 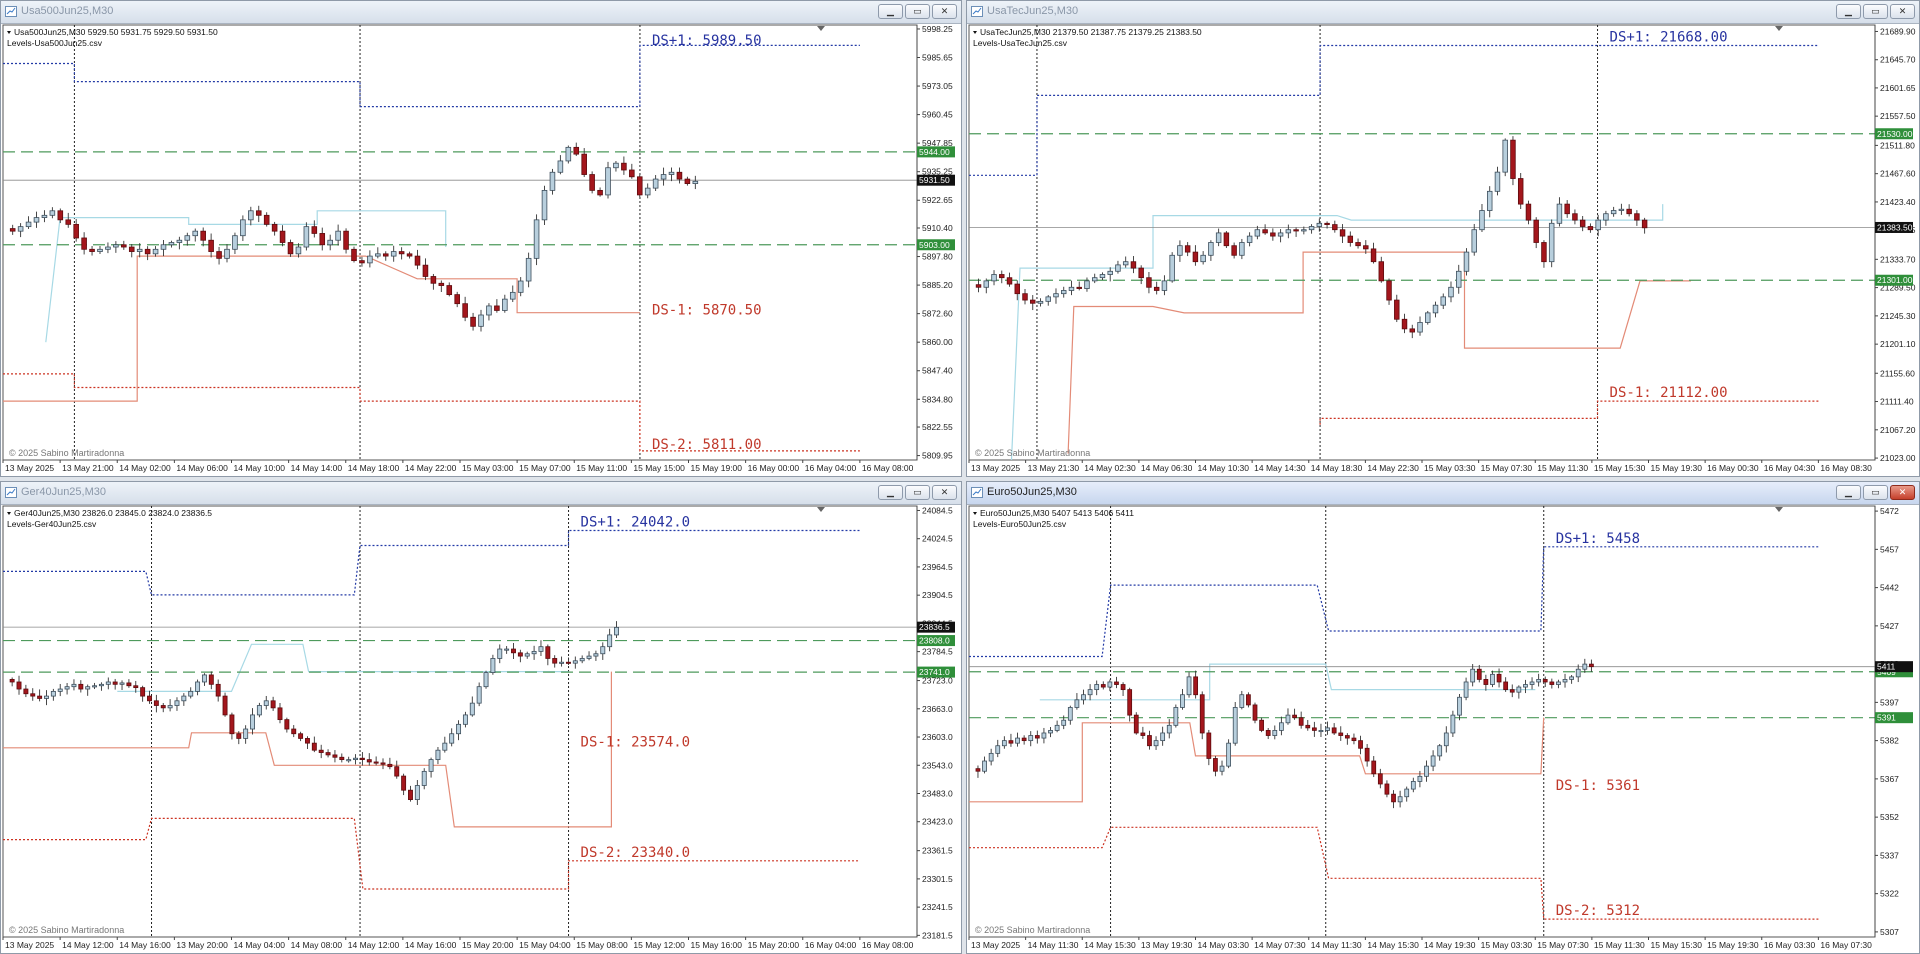 I want to click on window-titlebar: Usa500Jun25,M30 ▁ ▭ ✕, so click(x=481, y=12).